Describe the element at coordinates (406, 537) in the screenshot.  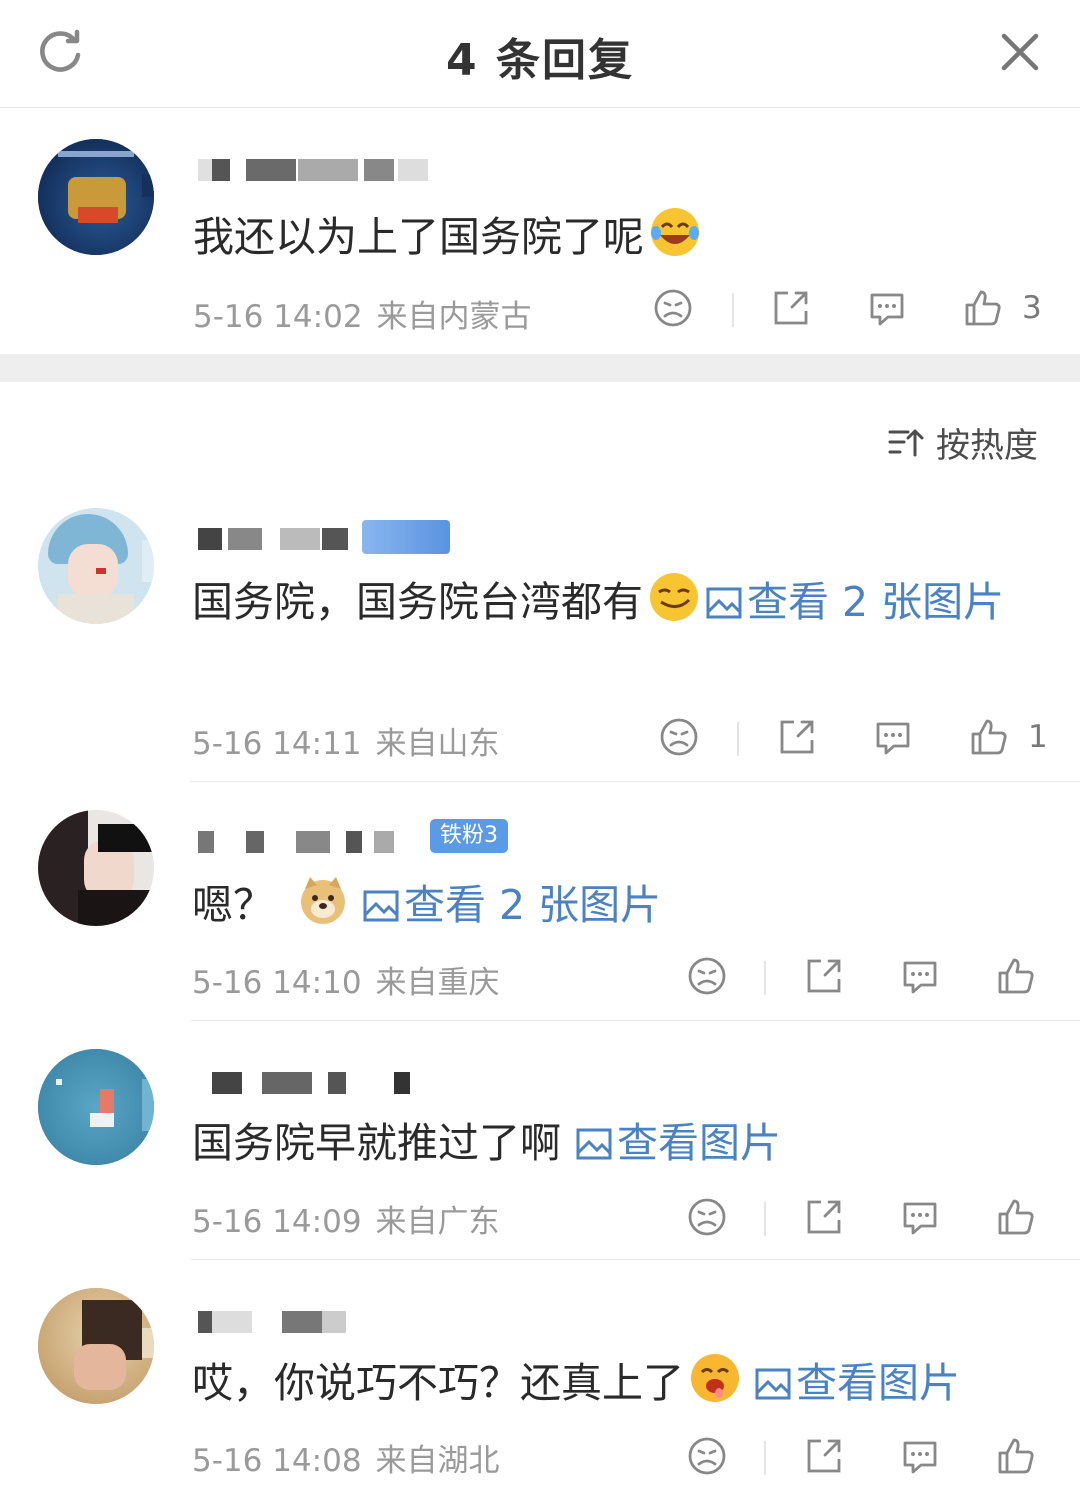
I see `user-badge` at that location.